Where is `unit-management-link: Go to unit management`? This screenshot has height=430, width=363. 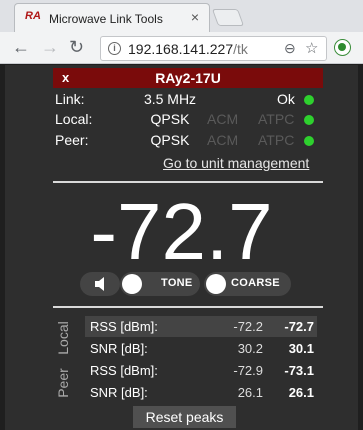
unit-management-link: Go to unit management is located at coordinates (236, 163).